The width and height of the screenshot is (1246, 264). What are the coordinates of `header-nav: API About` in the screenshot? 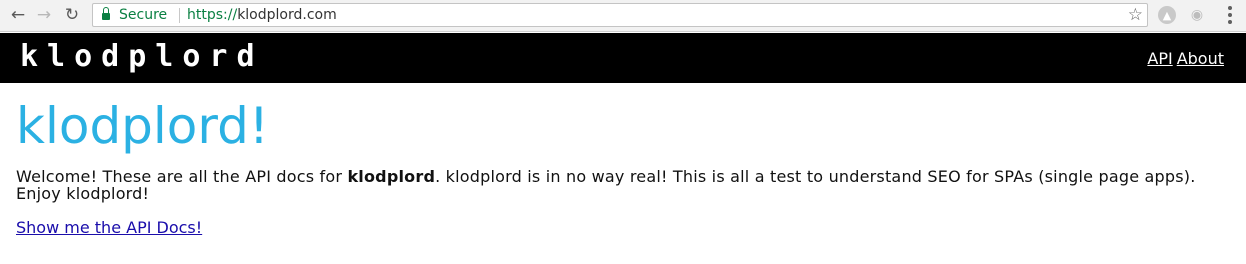 It's located at (1185, 58).